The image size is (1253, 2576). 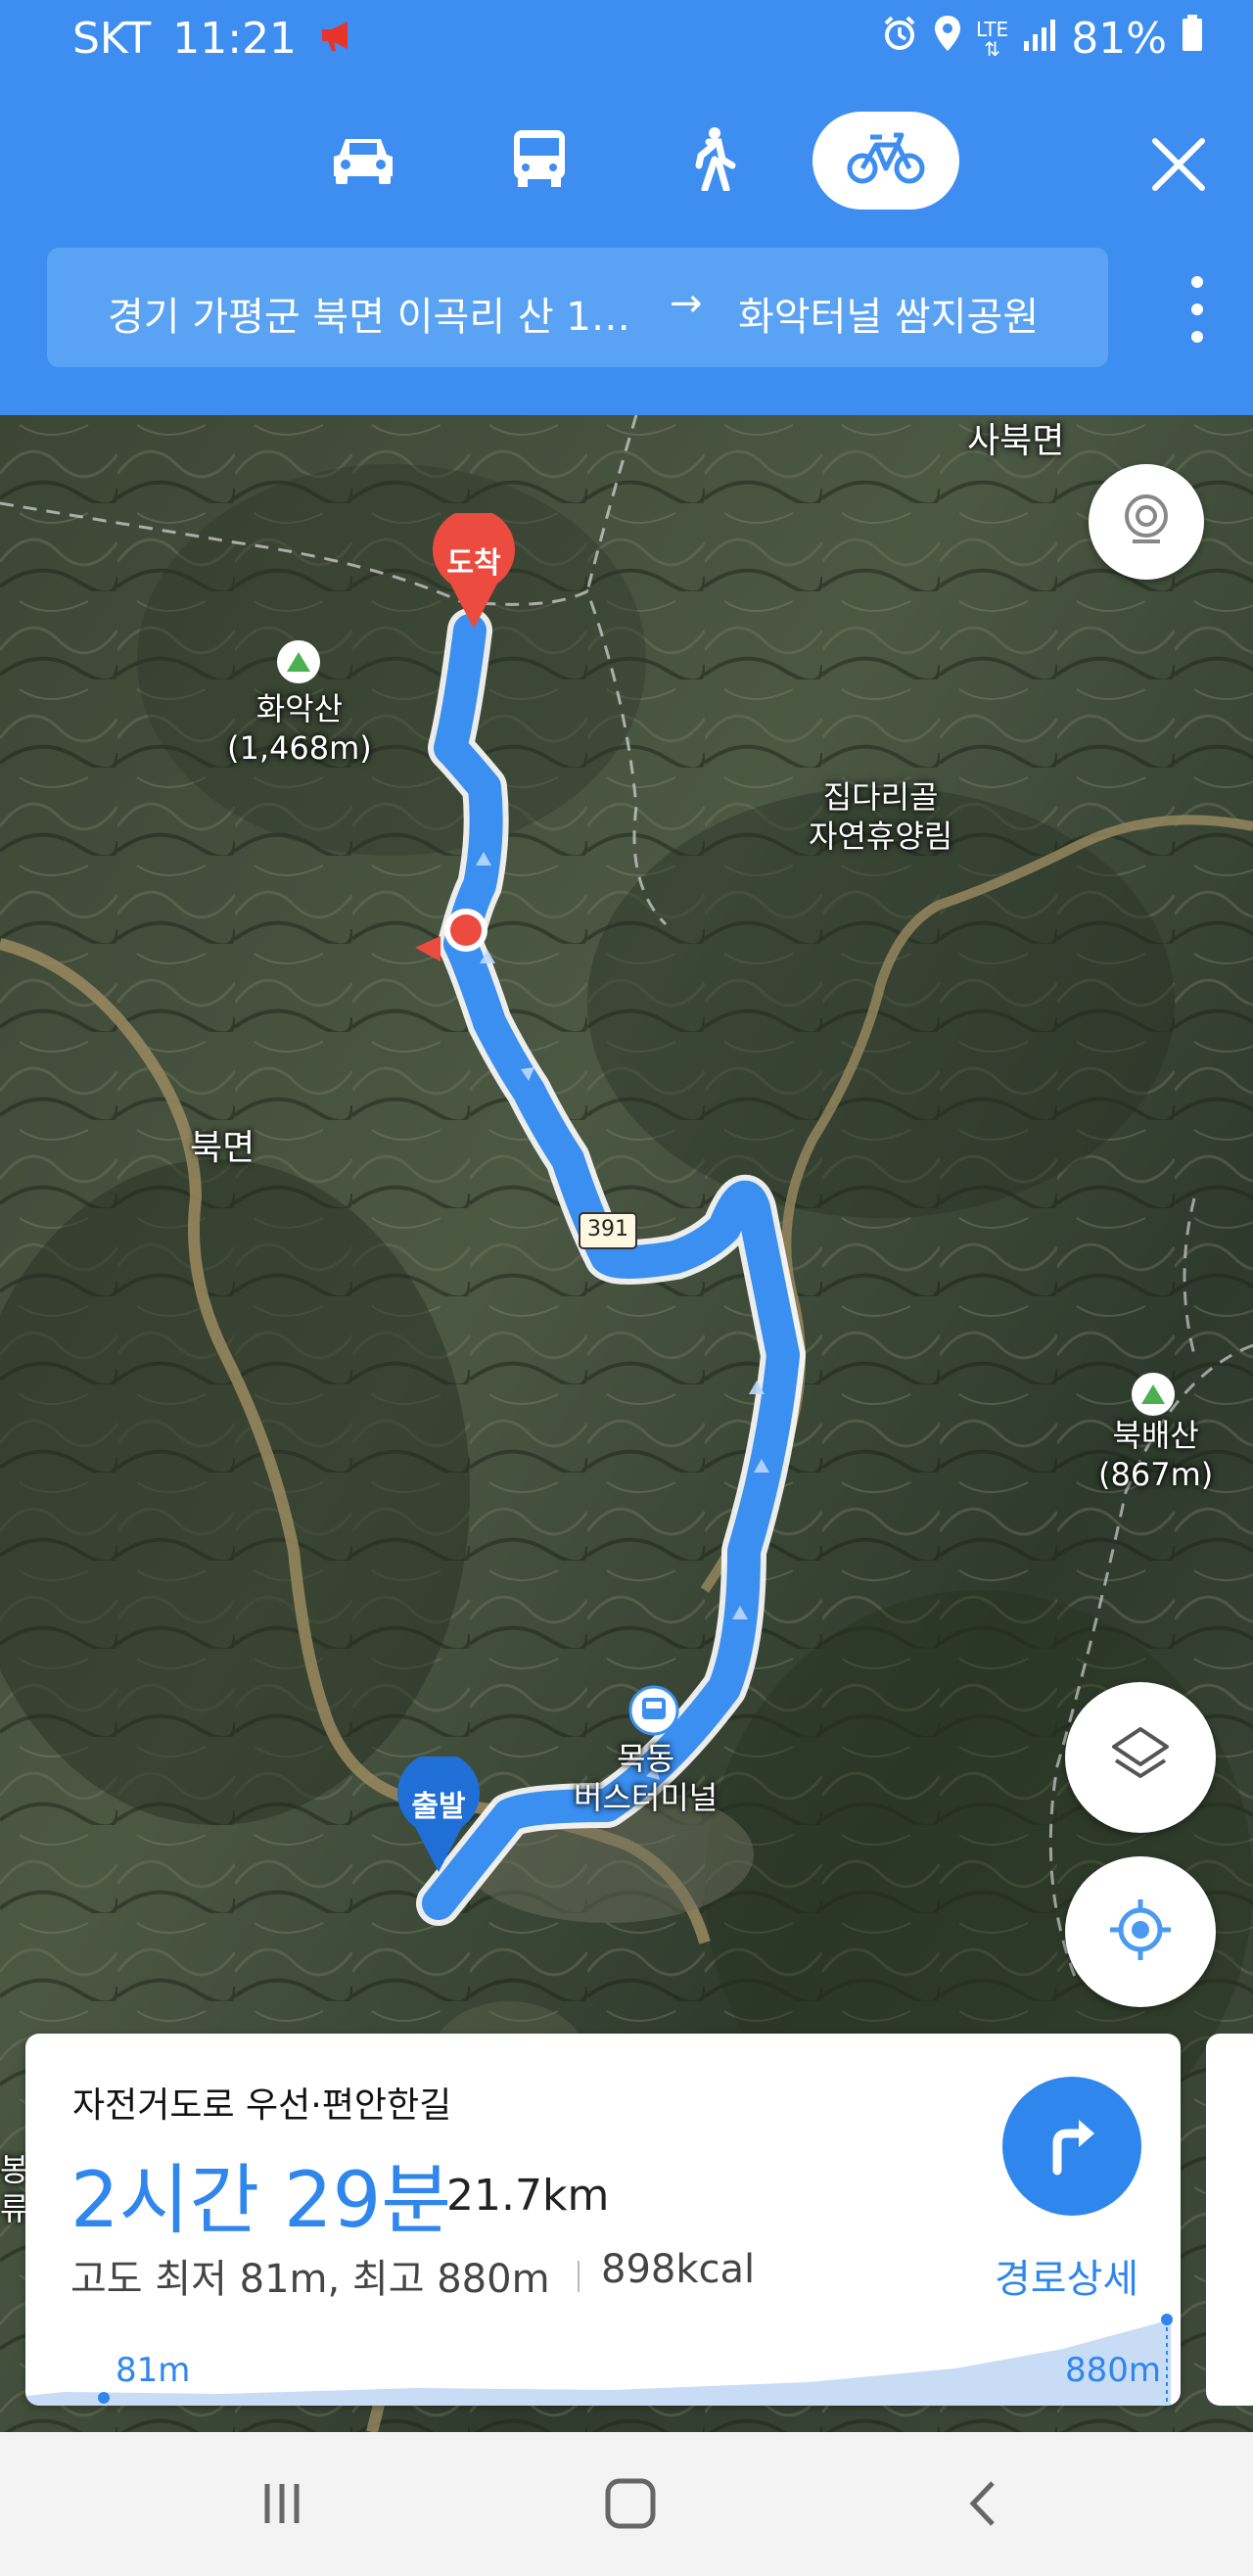 I want to click on departure-marker: 출발, so click(x=439, y=1815).